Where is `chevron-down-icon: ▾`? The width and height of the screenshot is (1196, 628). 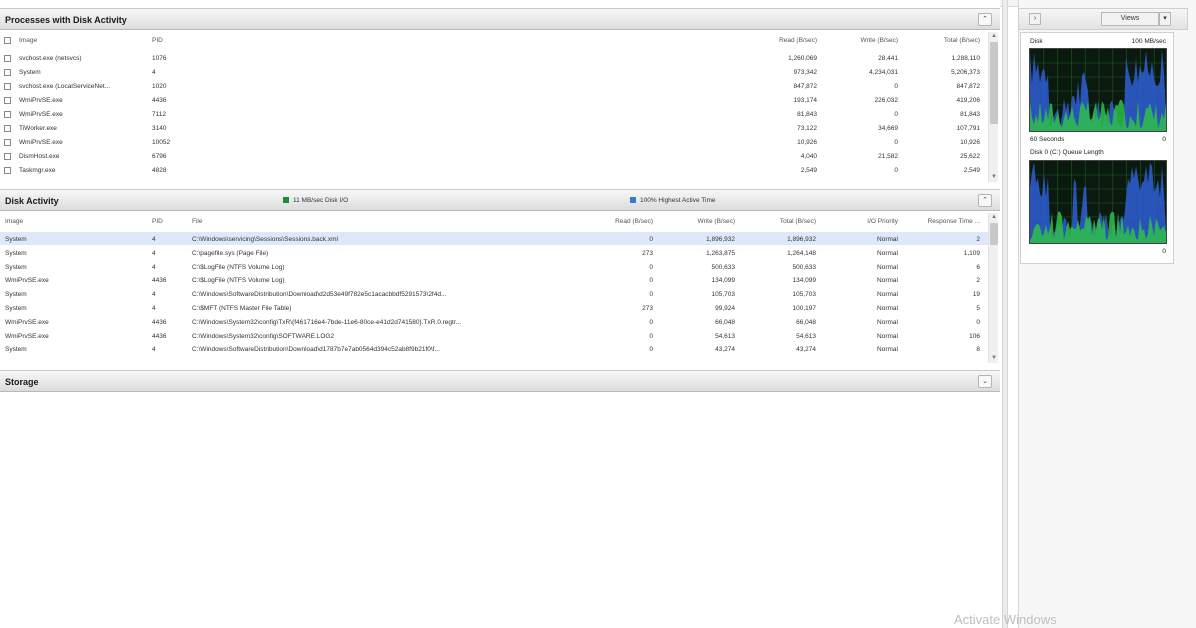
chevron-down-icon: ▾ is located at coordinates (1165, 19).